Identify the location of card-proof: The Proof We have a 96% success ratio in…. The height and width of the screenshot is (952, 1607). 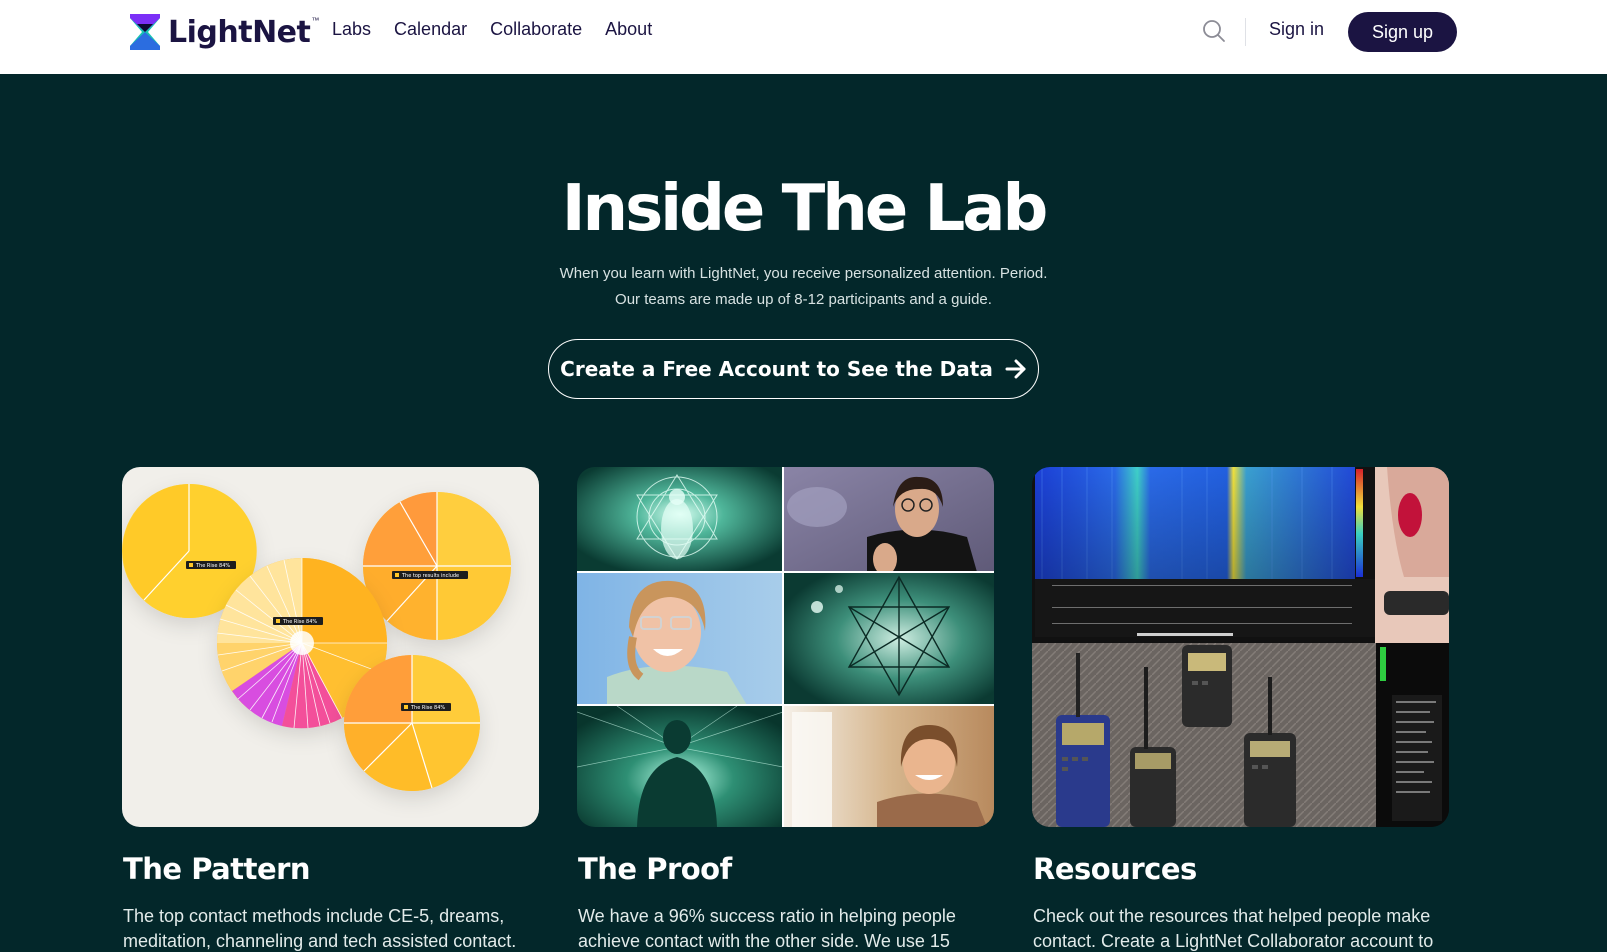
(785, 709).